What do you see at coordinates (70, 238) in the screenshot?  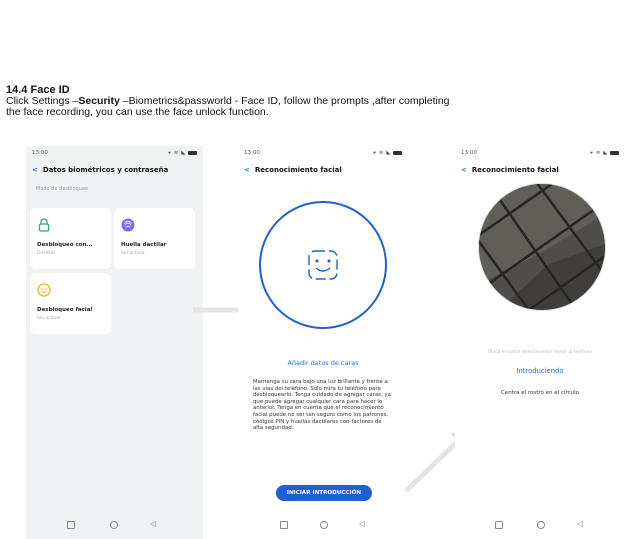 I see `card-screen-lock: Desbloqueo con... Deslizar` at bounding box center [70, 238].